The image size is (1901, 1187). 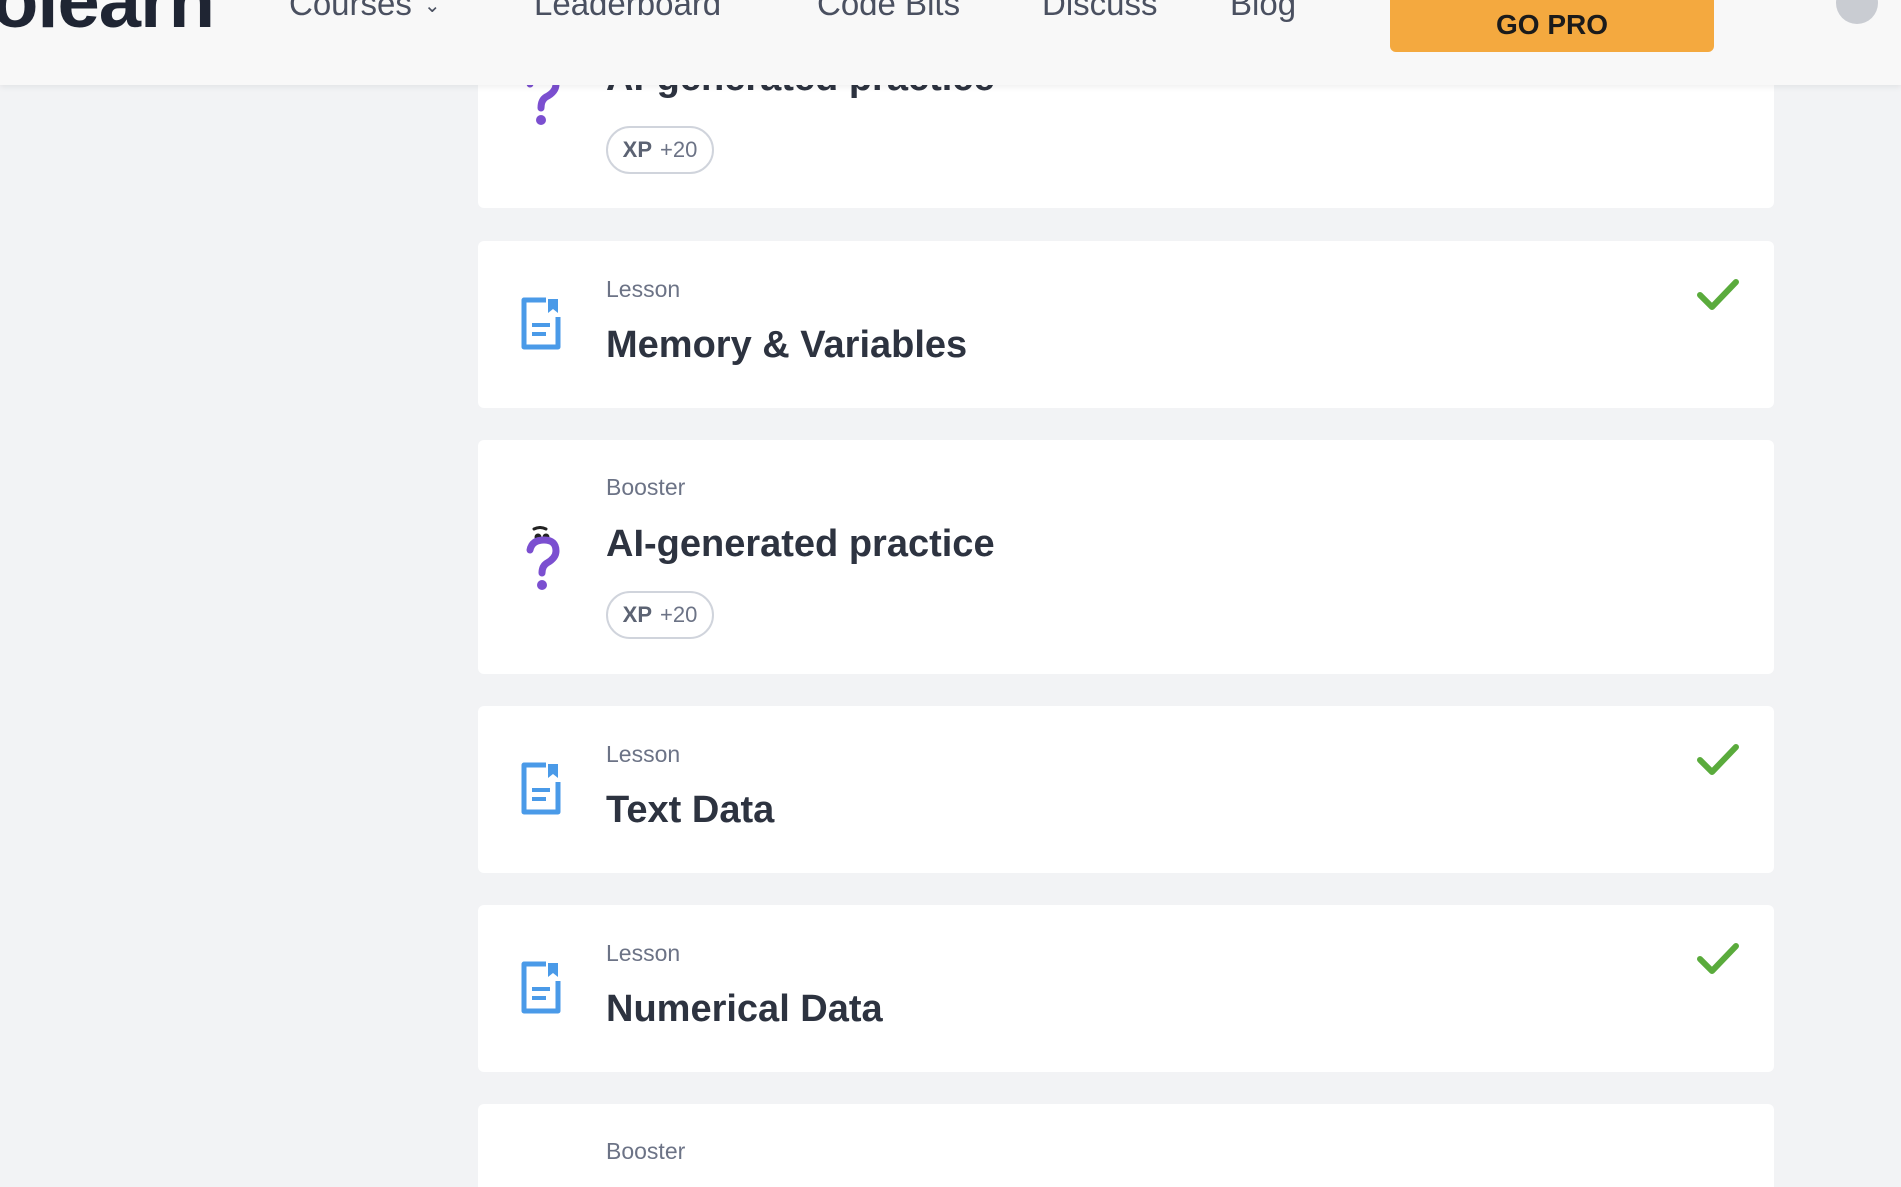 I want to click on nav-code-bits: Code Bits, so click(x=888, y=11).